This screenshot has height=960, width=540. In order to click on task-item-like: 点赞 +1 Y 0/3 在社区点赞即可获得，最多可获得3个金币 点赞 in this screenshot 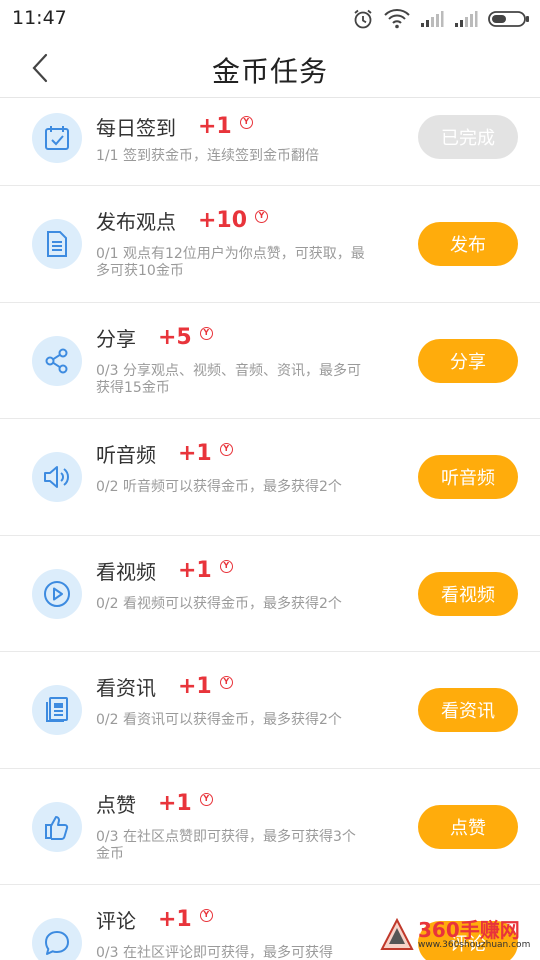, I will do `click(270, 827)`.